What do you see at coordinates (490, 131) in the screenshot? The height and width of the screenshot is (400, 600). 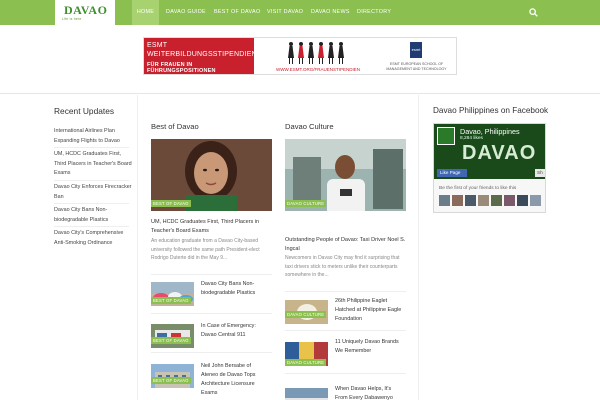 I see `fb-page-name: Davao, Philippines` at bounding box center [490, 131].